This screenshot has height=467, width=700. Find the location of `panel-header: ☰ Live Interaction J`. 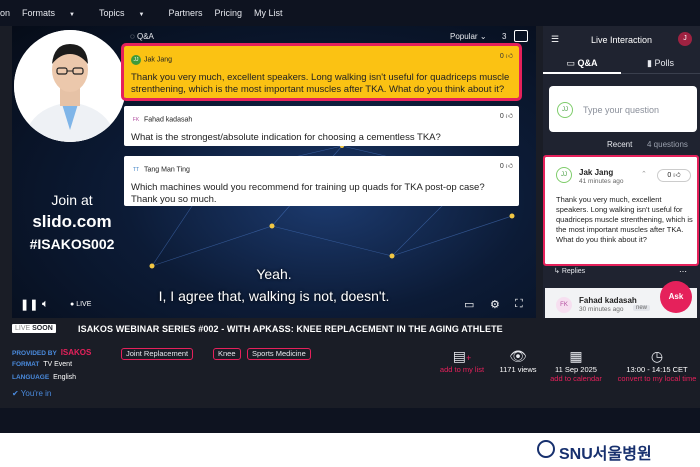

panel-header: ☰ Live Interaction J is located at coordinates (621, 39).